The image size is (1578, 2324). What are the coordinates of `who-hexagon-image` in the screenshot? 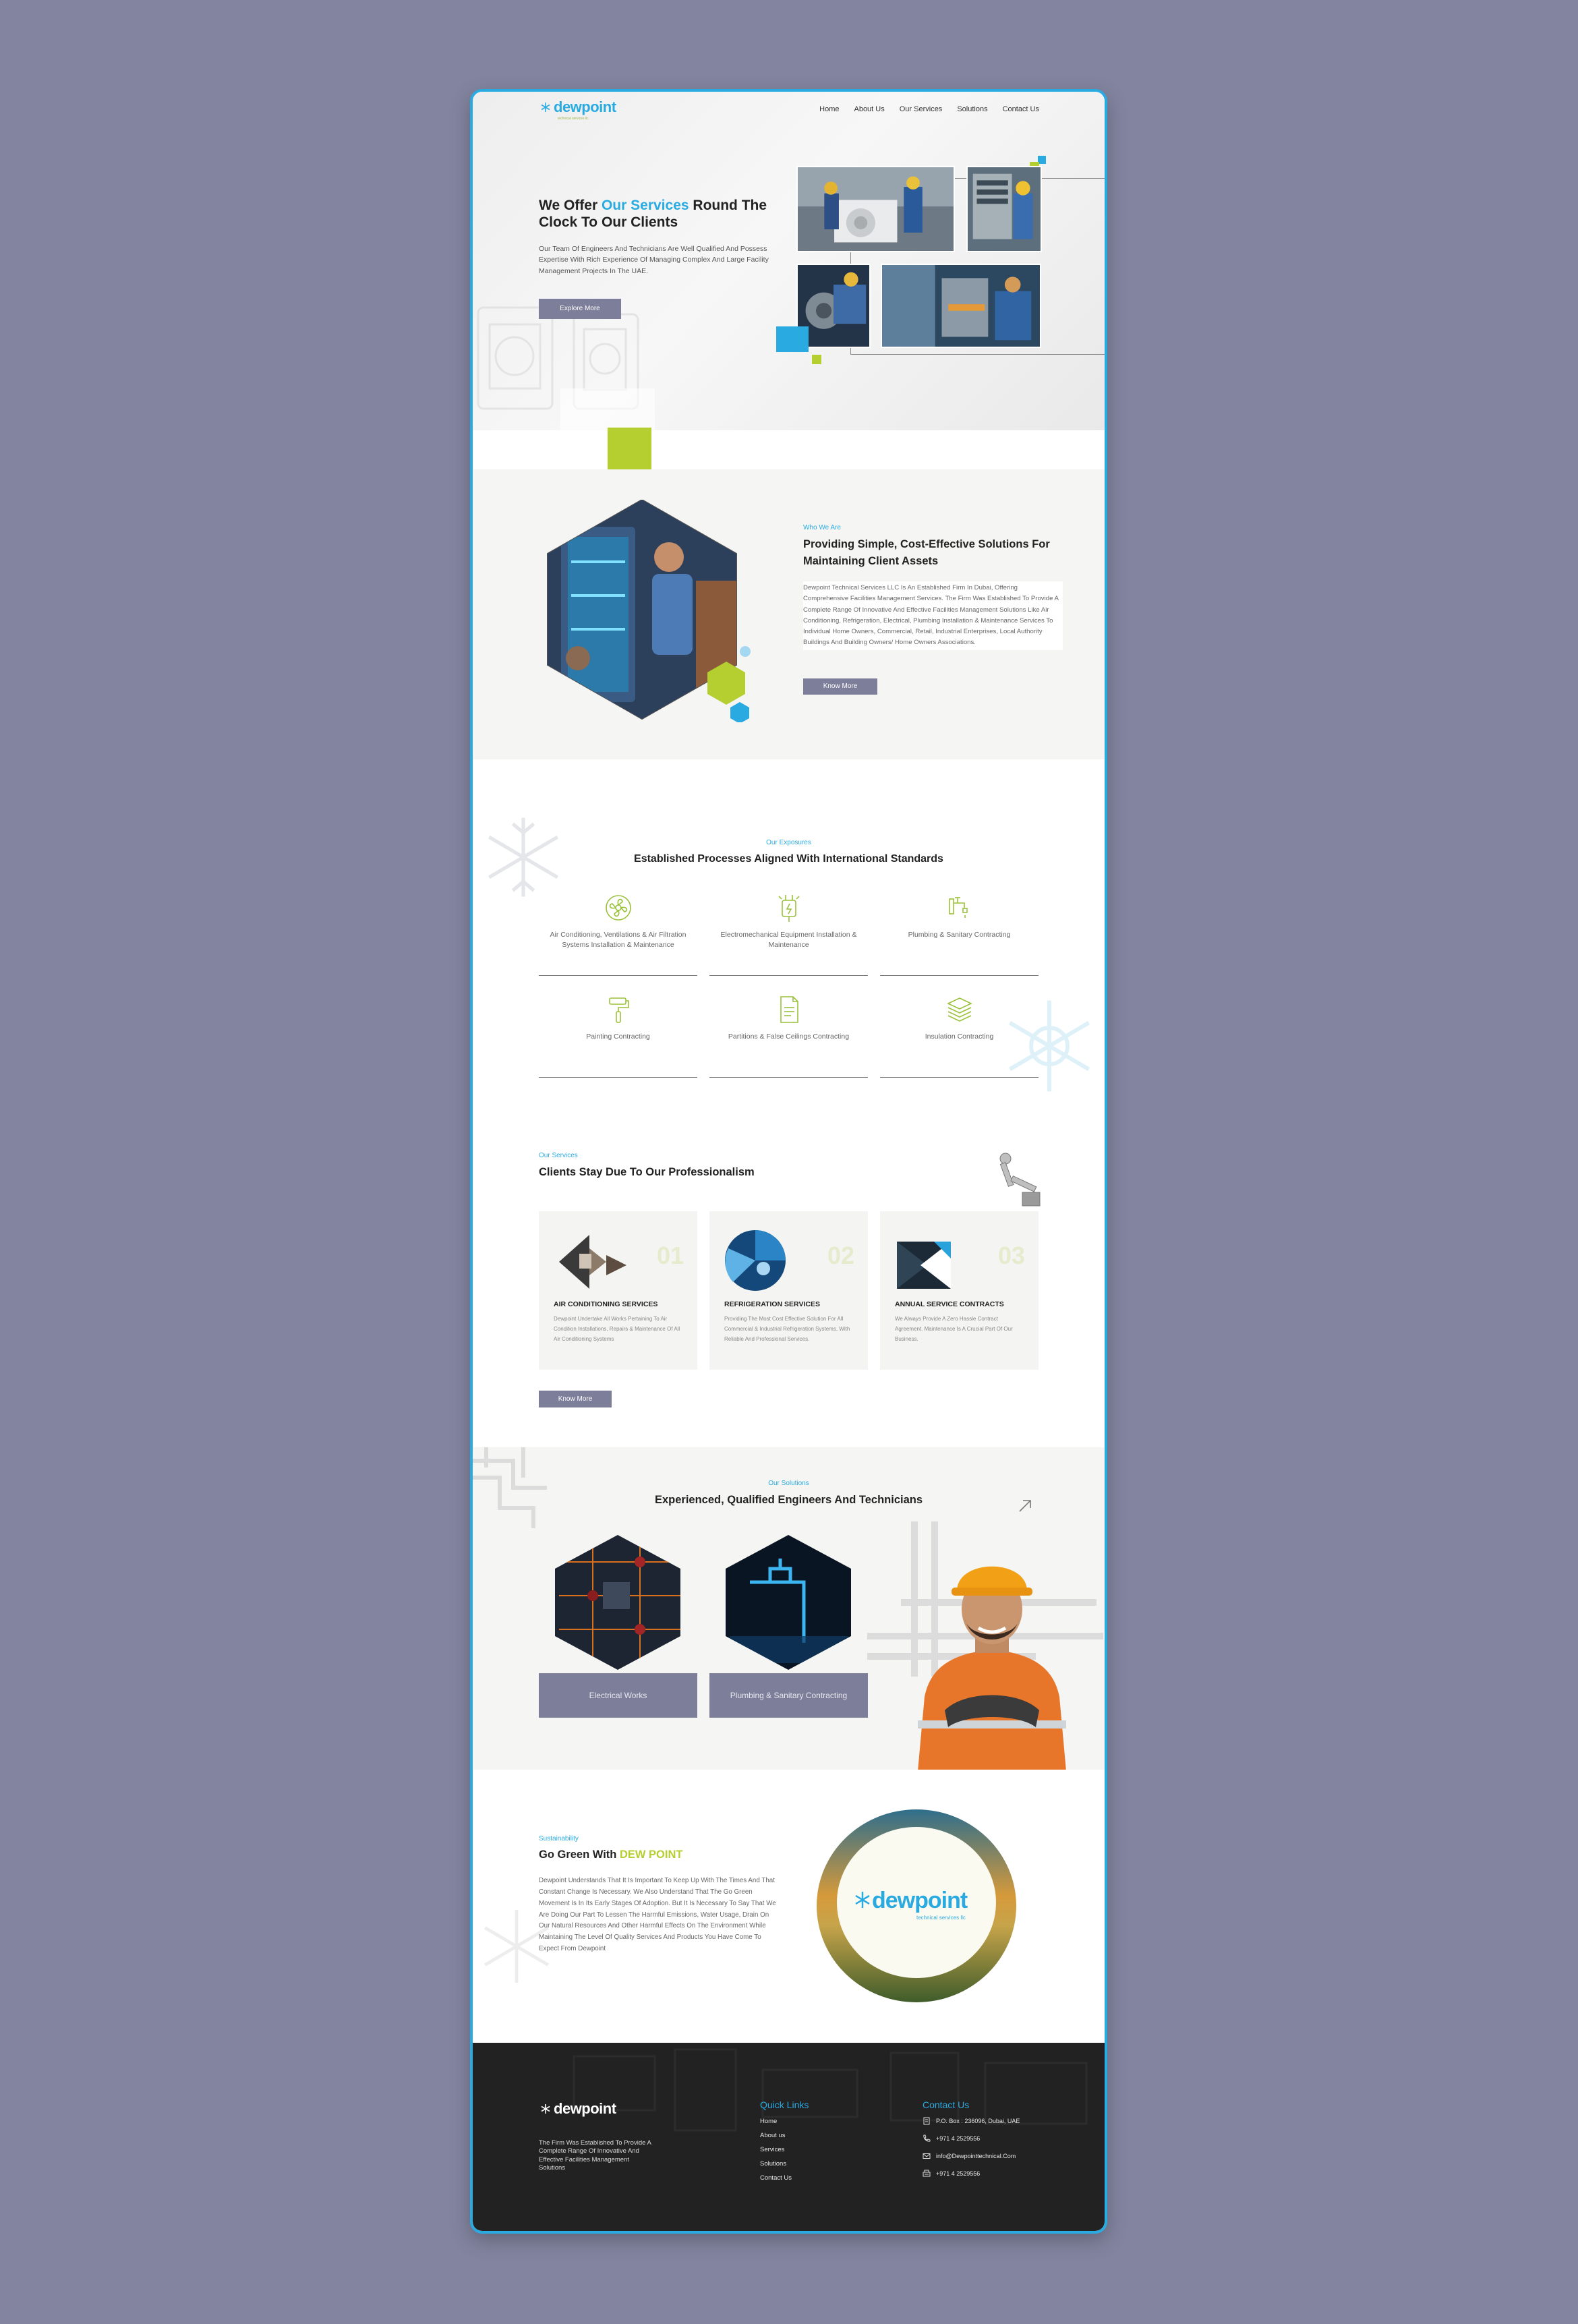 It's located at (642, 611).